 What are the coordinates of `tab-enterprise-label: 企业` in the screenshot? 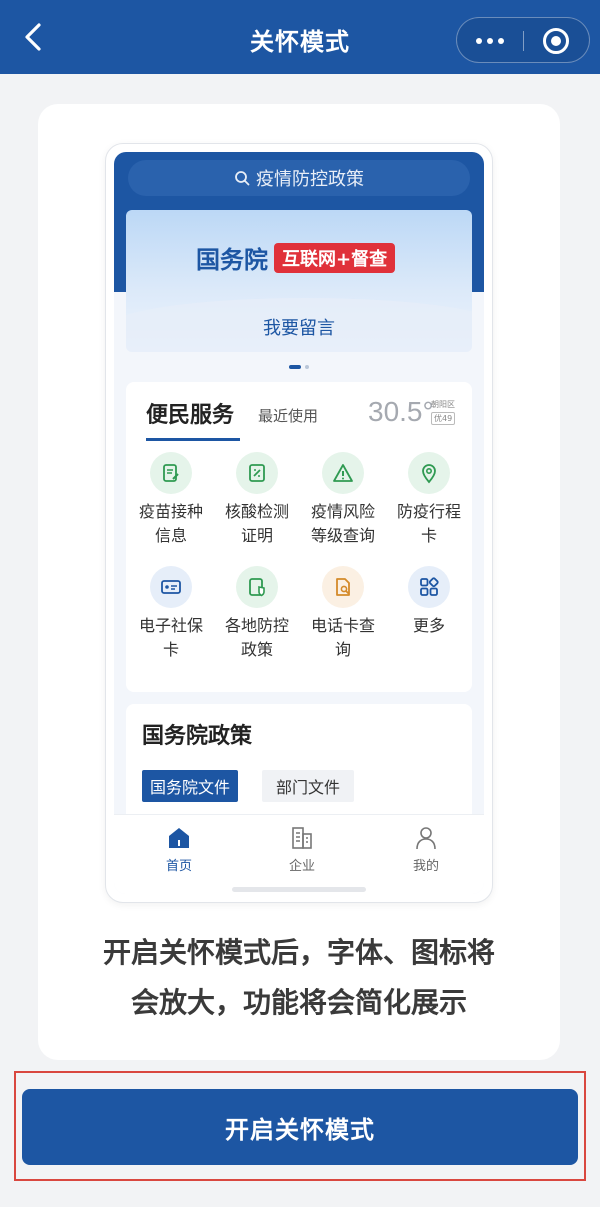 It's located at (301, 866).